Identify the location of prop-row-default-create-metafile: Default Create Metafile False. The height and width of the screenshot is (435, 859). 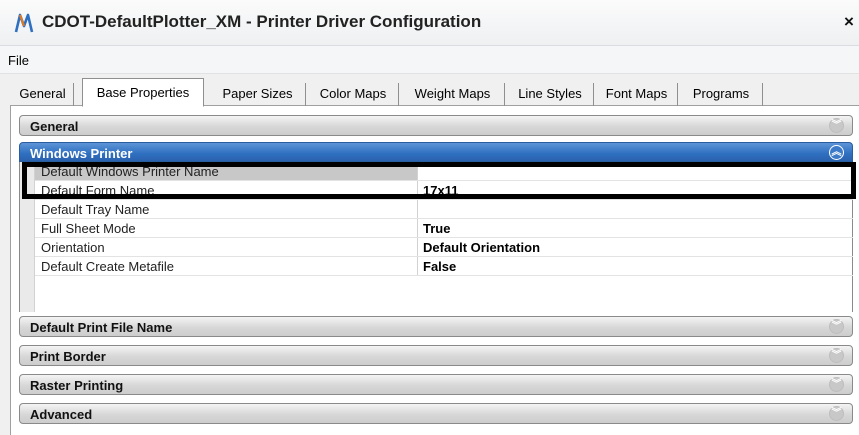
(444, 266).